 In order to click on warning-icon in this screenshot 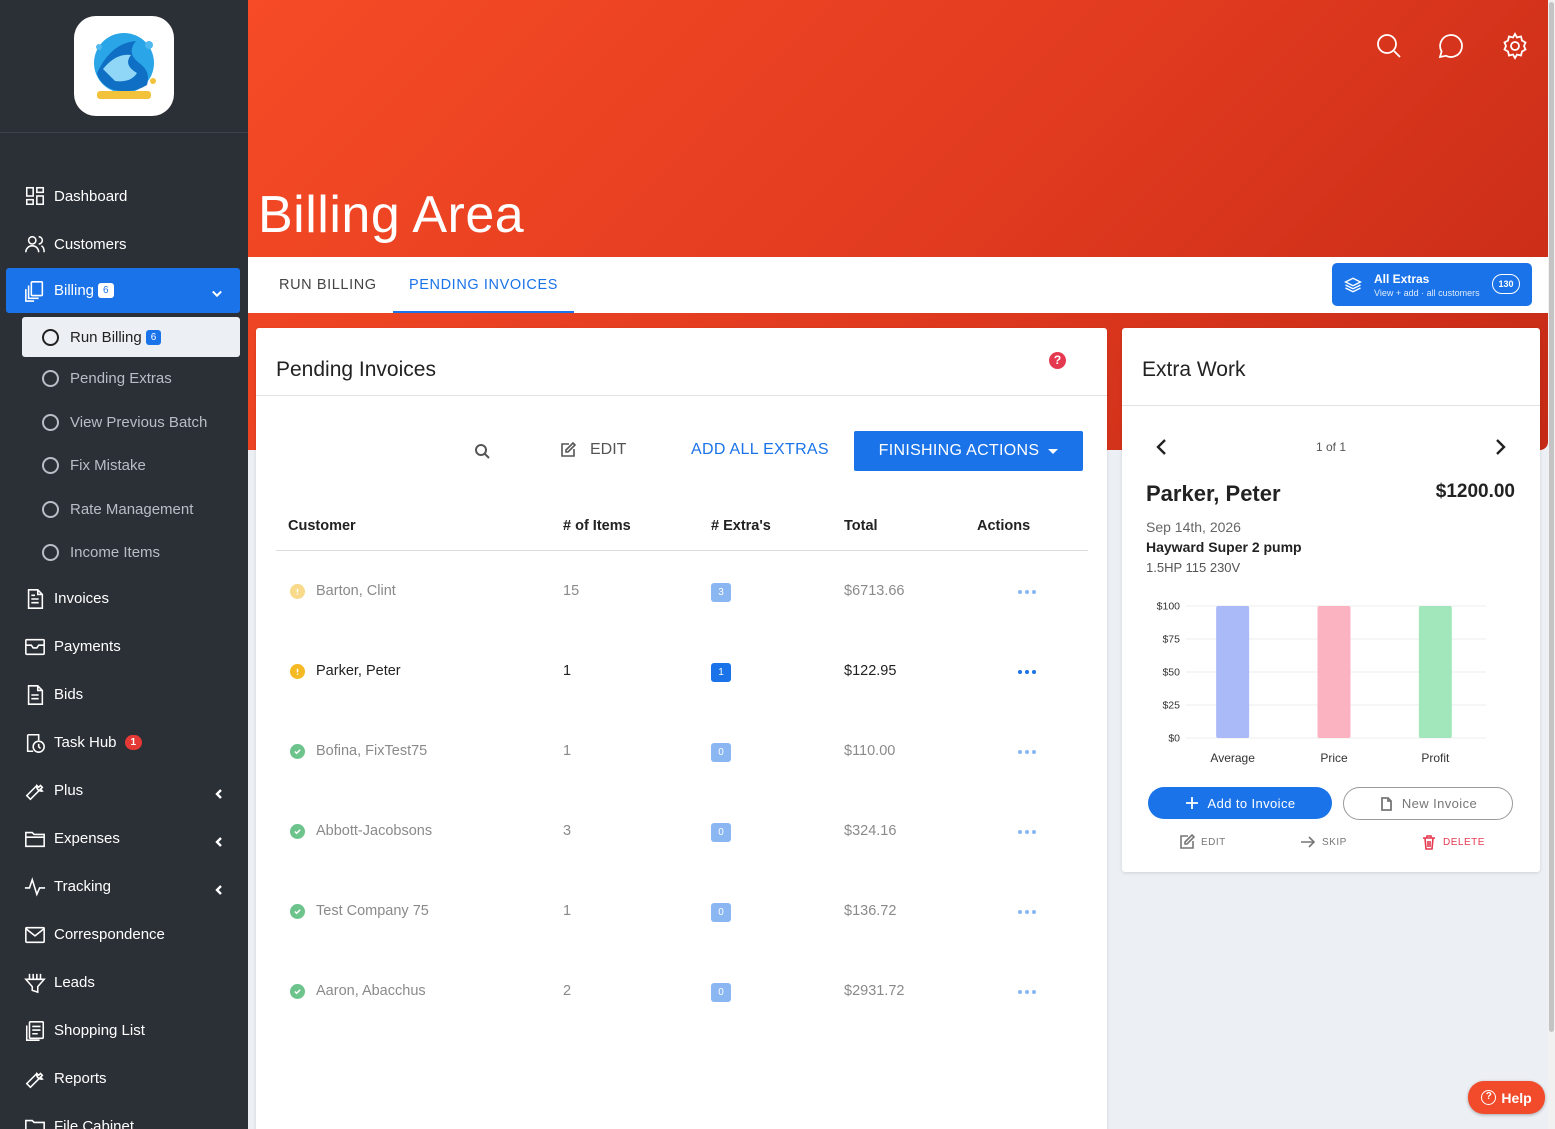, I will do `click(297, 671)`.